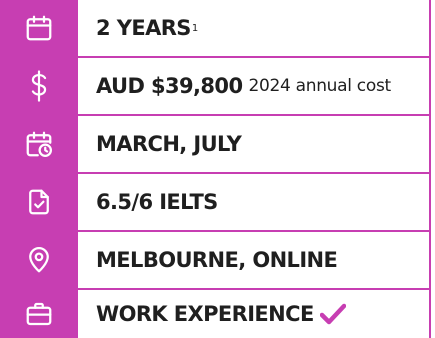  What do you see at coordinates (194, 28) in the screenshot?
I see `duration-footnote-marker: 1` at bounding box center [194, 28].